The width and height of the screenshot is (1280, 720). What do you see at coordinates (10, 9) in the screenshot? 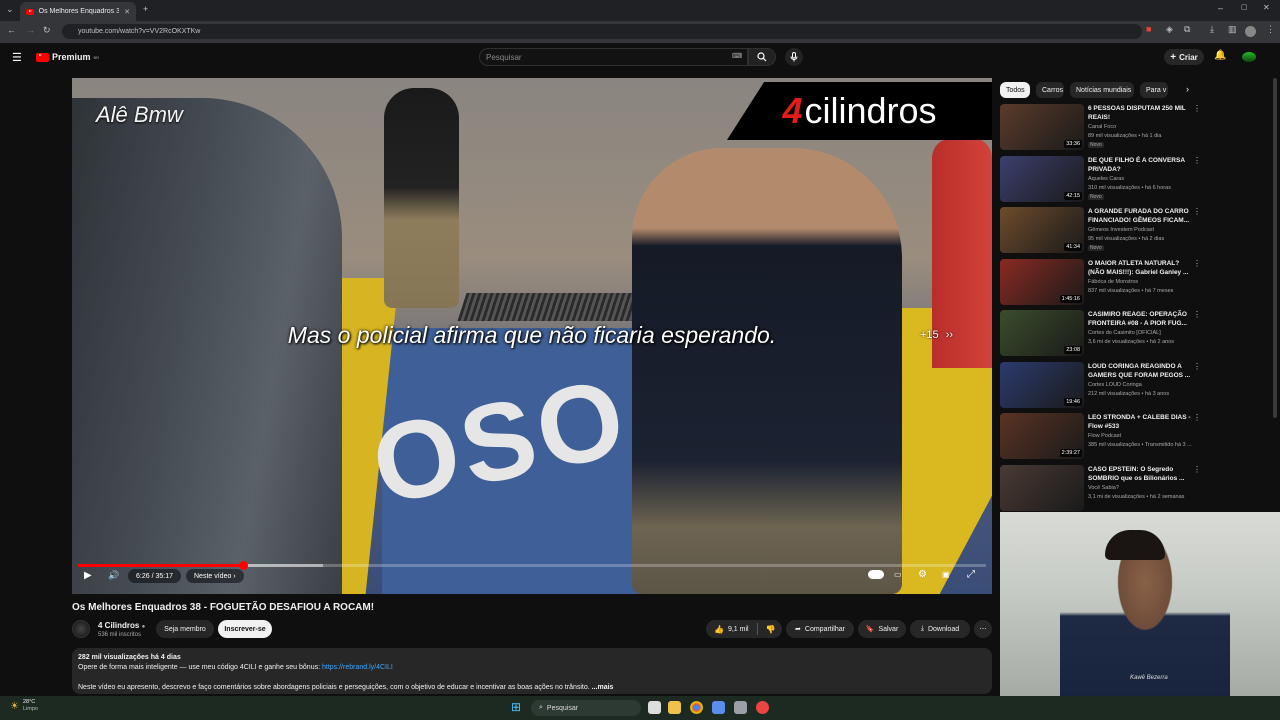
I see `tab-list-icon: ⌄` at bounding box center [10, 9].